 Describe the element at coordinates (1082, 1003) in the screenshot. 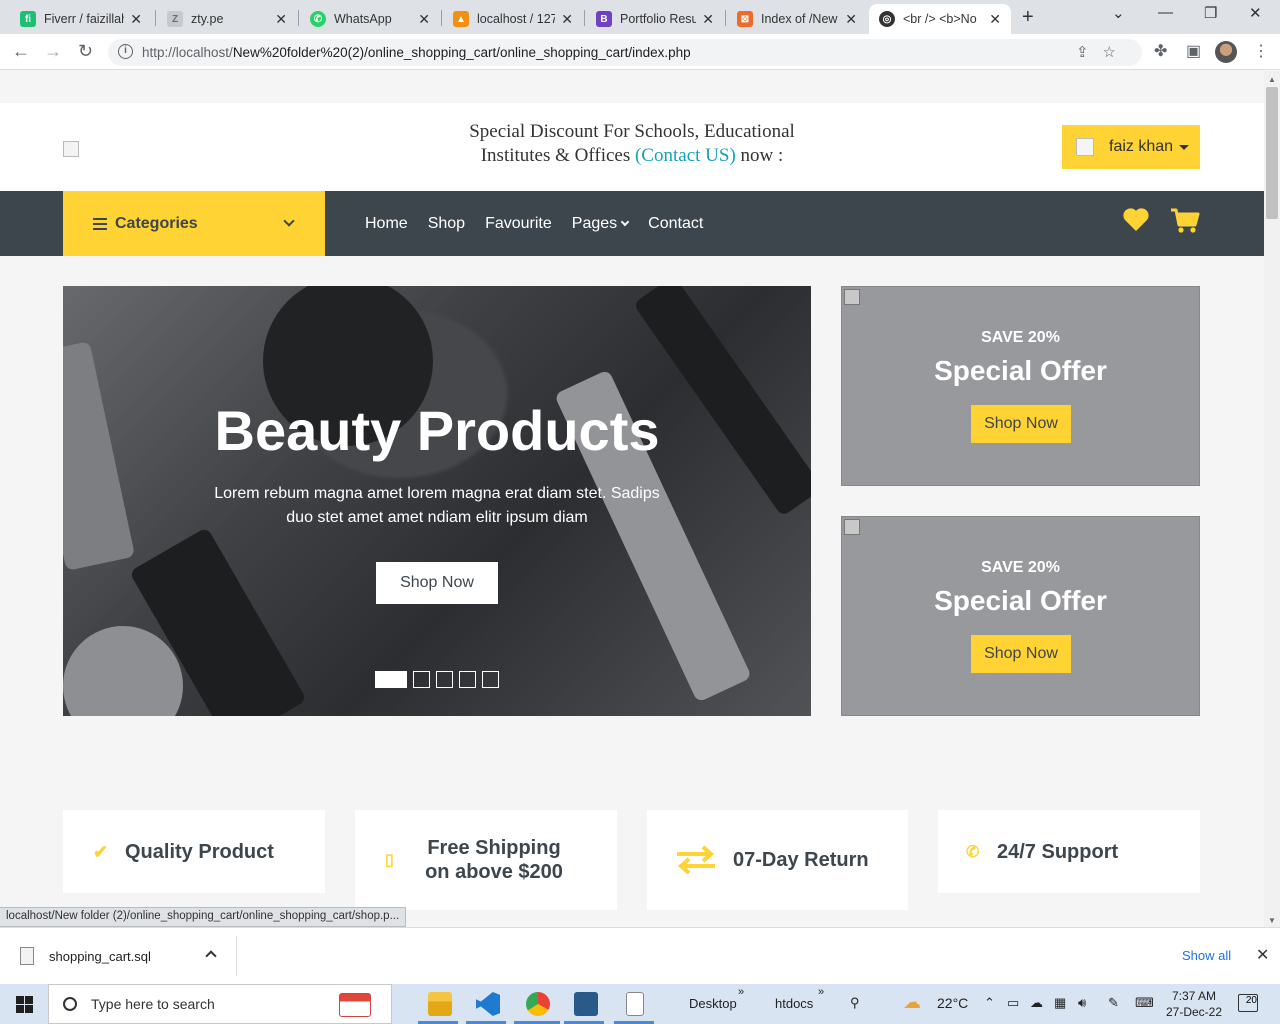

I see `volume-icon: 🔊︎` at that location.